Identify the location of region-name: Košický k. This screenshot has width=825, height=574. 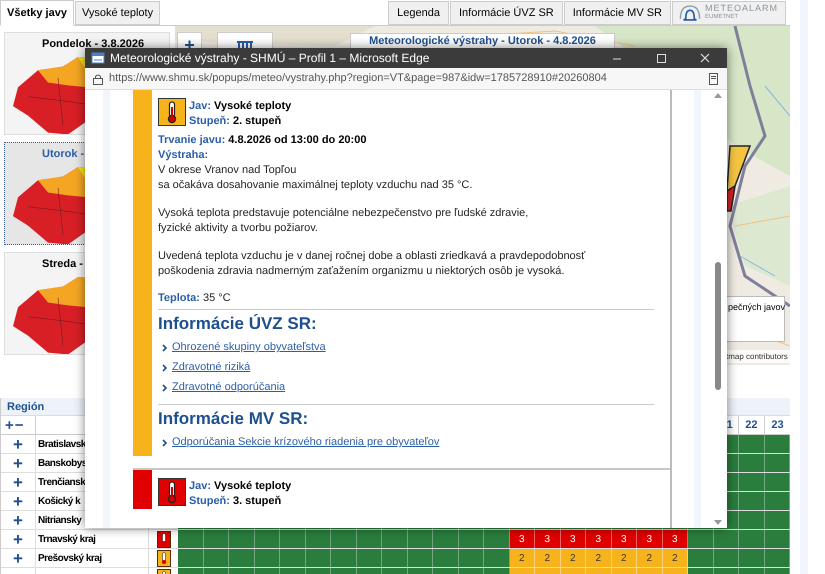
(59, 501).